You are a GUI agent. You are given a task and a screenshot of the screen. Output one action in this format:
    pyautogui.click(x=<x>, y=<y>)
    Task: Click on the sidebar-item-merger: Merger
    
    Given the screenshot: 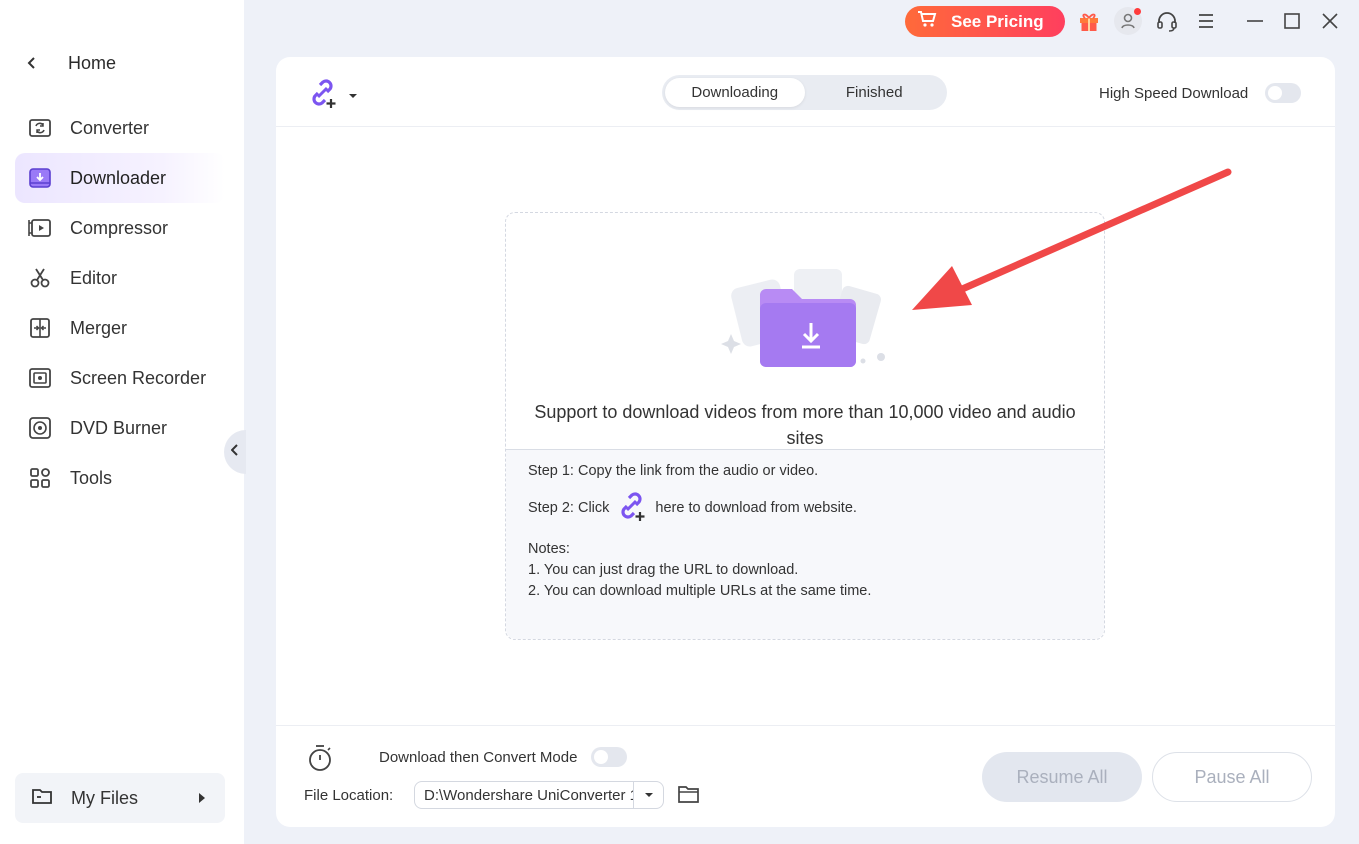 What is the action you would take?
    pyautogui.click(x=120, y=328)
    